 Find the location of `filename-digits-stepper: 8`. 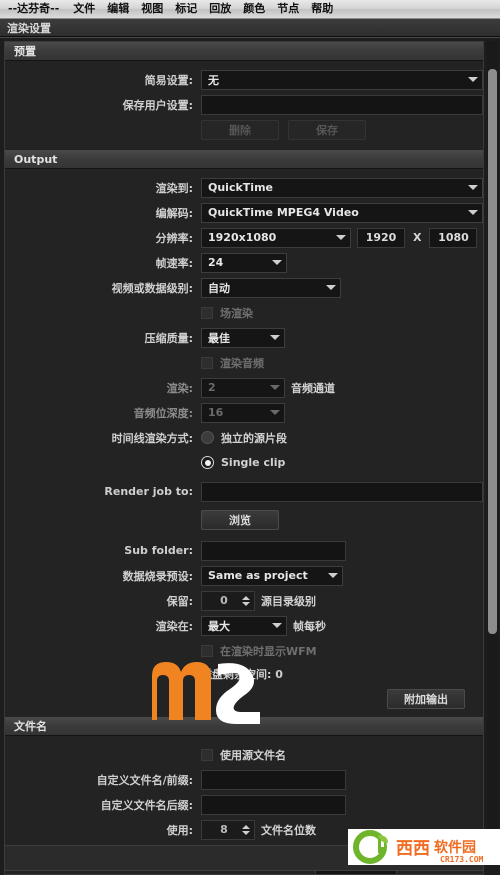

filename-digits-stepper: 8 is located at coordinates (228, 829).